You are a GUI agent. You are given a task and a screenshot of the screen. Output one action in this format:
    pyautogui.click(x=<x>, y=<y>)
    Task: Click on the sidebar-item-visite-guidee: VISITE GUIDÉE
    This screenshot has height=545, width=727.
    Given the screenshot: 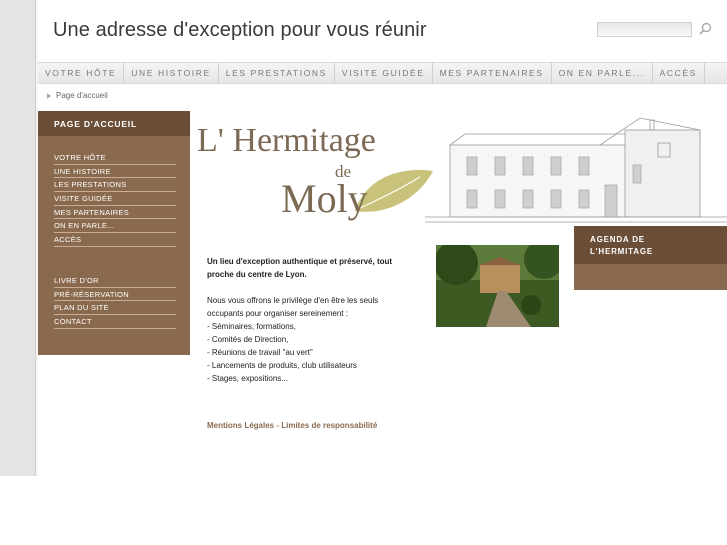 What is the action you would take?
    pyautogui.click(x=115, y=199)
    